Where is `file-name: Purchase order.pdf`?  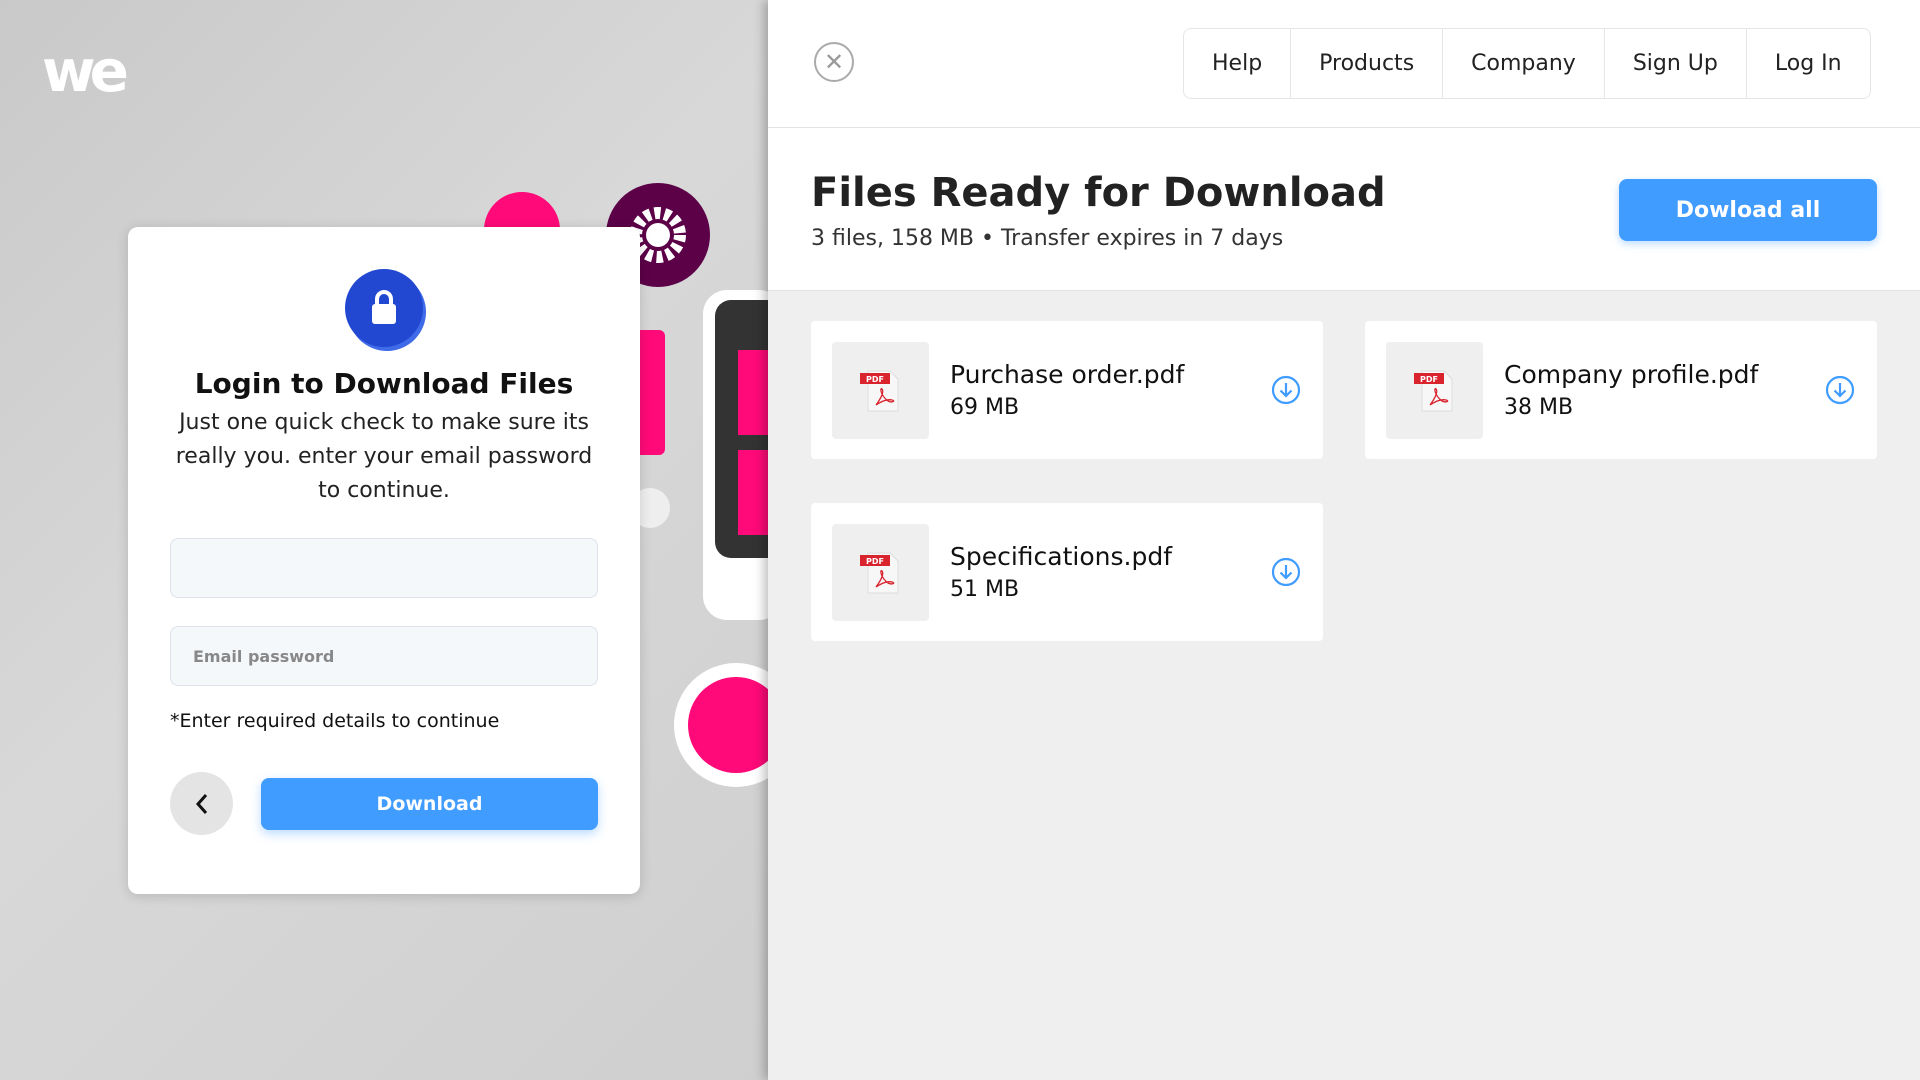 file-name: Purchase order.pdf is located at coordinates (1067, 374).